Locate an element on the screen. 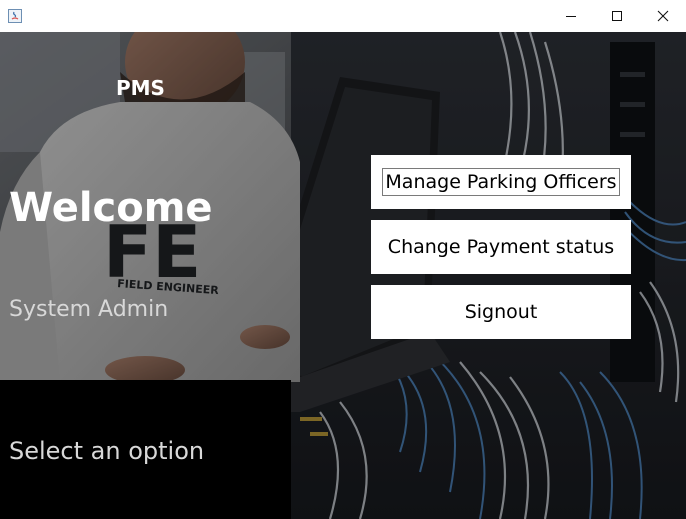 The width and height of the screenshot is (686, 519). maximize-icon is located at coordinates (617, 16).